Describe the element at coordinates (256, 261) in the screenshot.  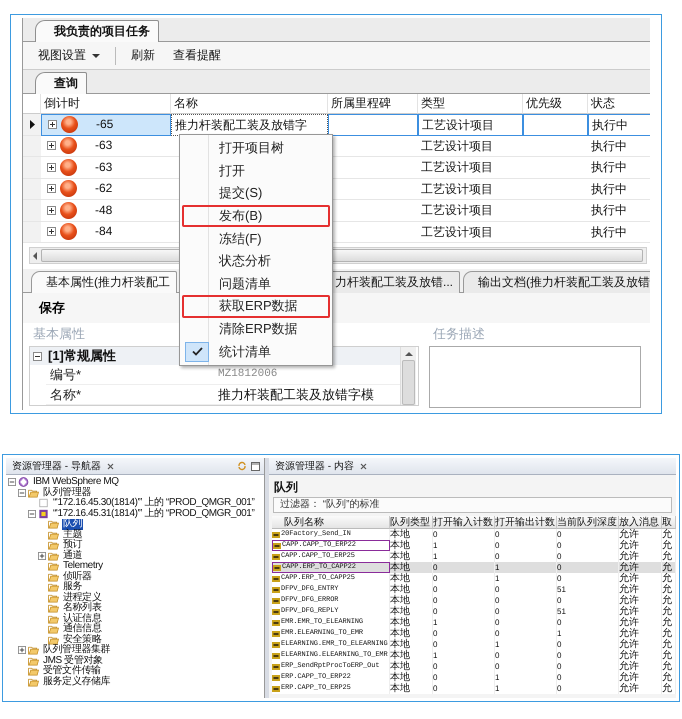
I see `menu-item: 状态分析` at that location.